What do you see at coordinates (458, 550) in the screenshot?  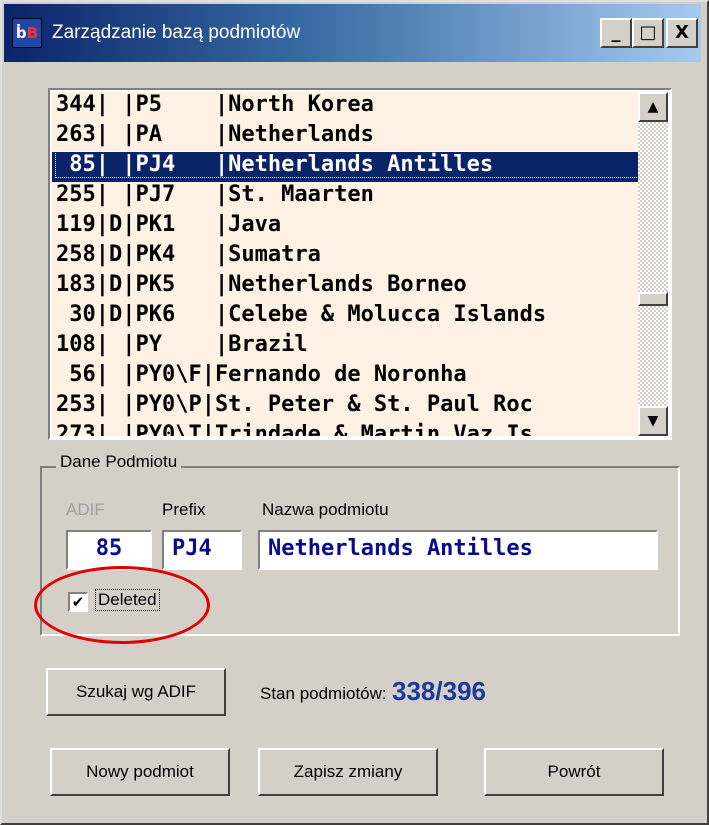 I see `entity-name-field: Netherlands Antilles` at bounding box center [458, 550].